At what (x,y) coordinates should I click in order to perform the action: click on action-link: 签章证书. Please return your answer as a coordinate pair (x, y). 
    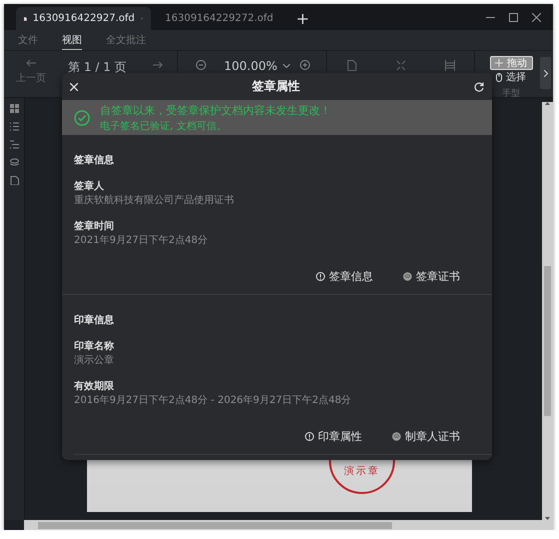
    Looking at the image, I should click on (431, 276).